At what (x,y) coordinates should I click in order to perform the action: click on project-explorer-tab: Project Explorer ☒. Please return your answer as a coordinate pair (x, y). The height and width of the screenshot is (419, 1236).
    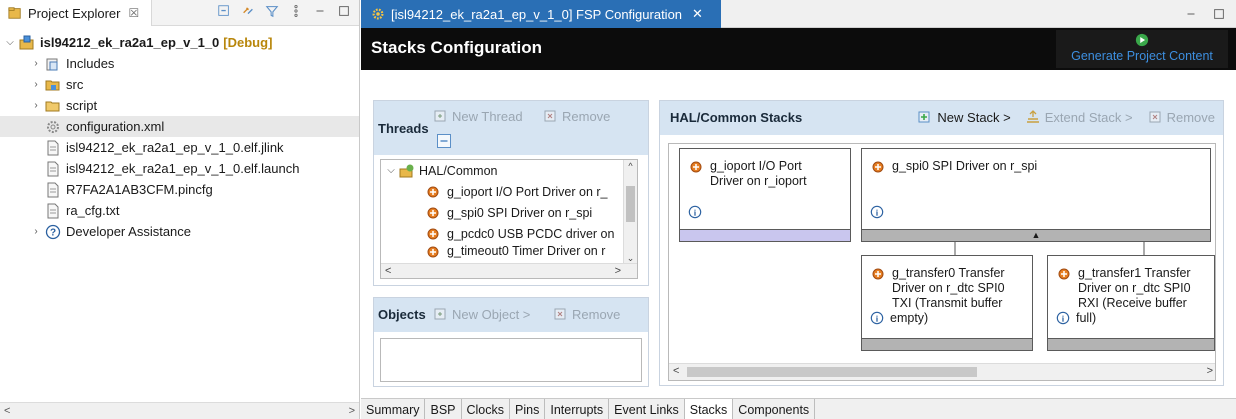
    Looking at the image, I should click on (76, 13).